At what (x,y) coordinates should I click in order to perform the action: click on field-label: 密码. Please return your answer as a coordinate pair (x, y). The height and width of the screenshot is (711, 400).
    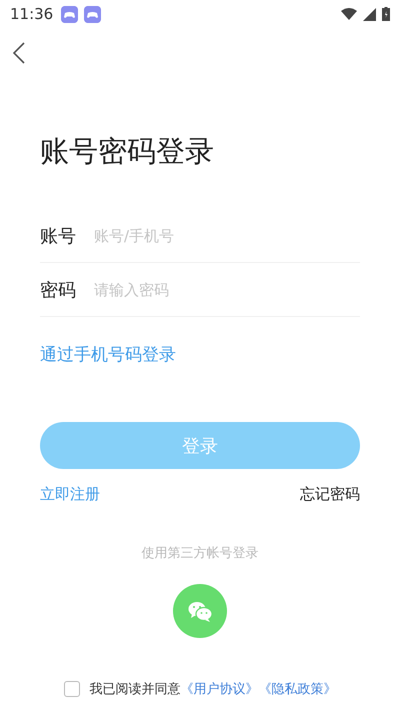
    Looking at the image, I should click on (58, 290).